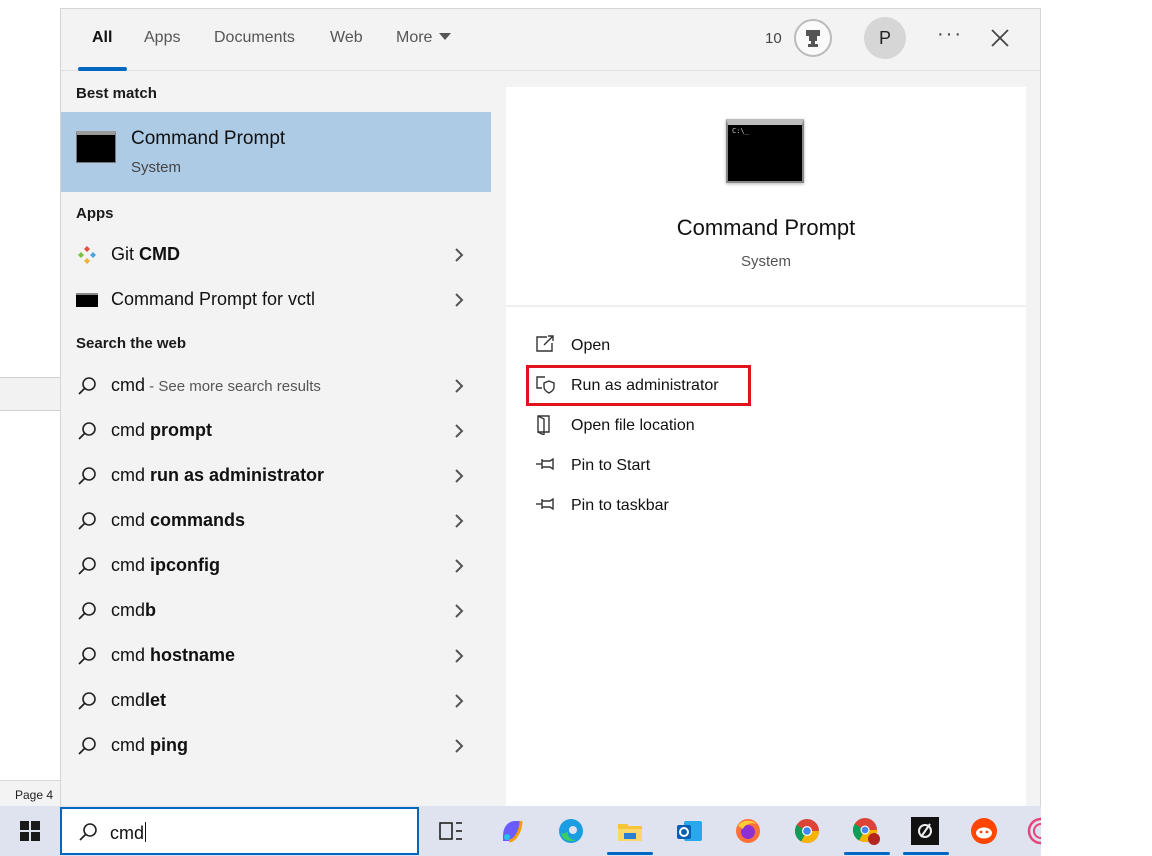 The width and height of the screenshot is (1152, 856). I want to click on taskbar-search-input: cmd, so click(239, 831).